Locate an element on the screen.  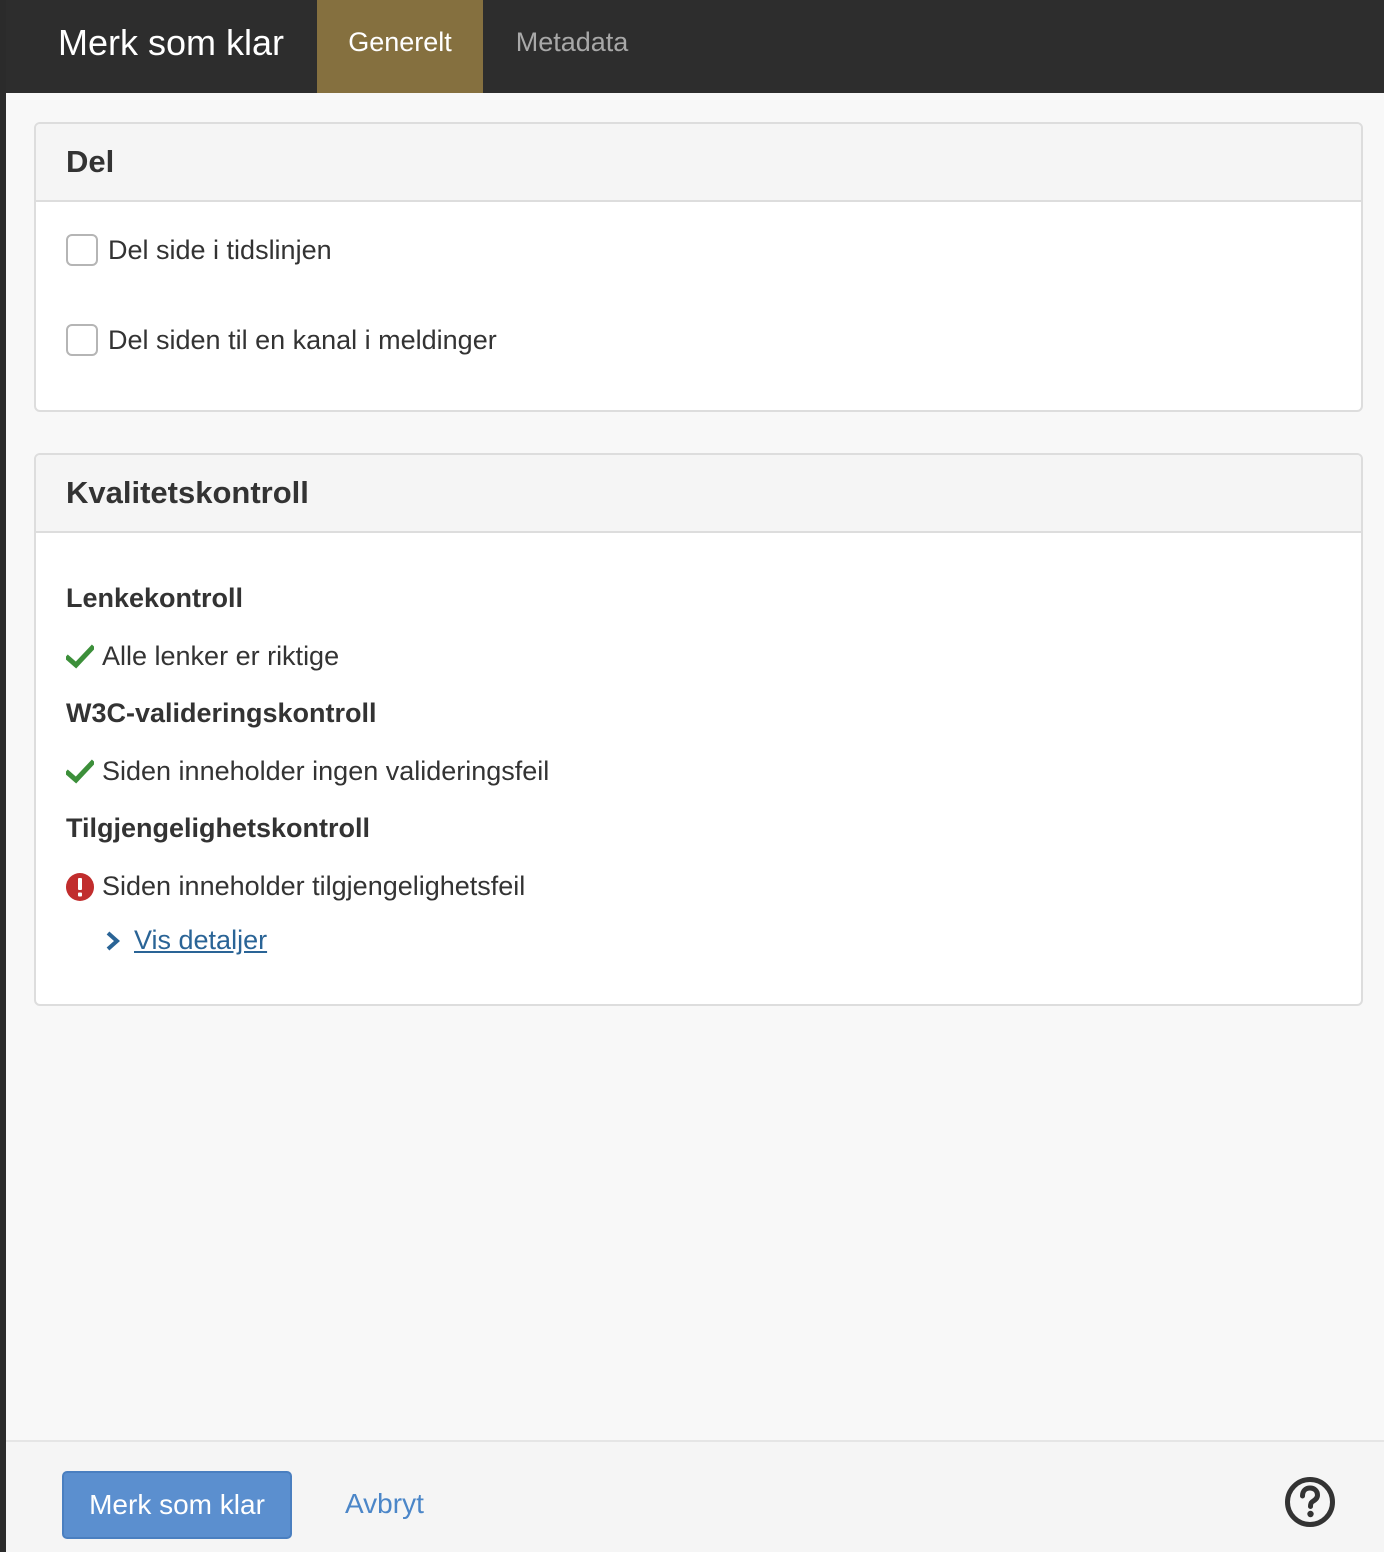
w3c-check-result: Siden inneholder ingen valideringsfeil is located at coordinates (307, 771).